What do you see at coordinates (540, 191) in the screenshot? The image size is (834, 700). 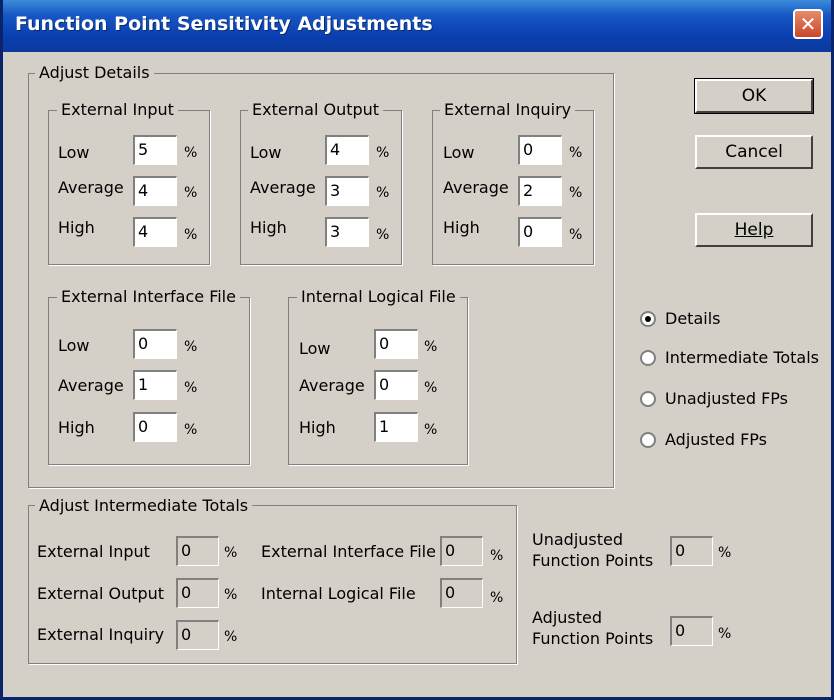 I see `external-inquiry-average-field: 2` at bounding box center [540, 191].